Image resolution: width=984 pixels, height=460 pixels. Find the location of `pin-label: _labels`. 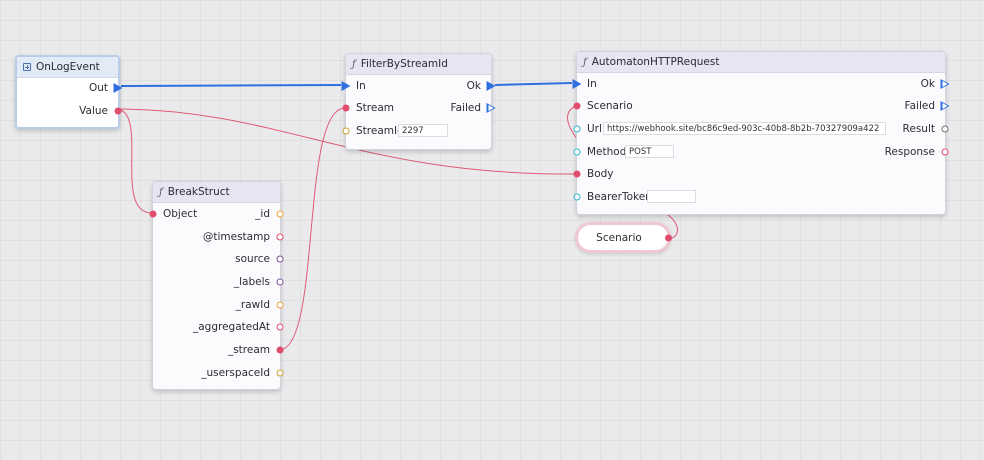

pin-label: _labels is located at coordinates (251, 282).